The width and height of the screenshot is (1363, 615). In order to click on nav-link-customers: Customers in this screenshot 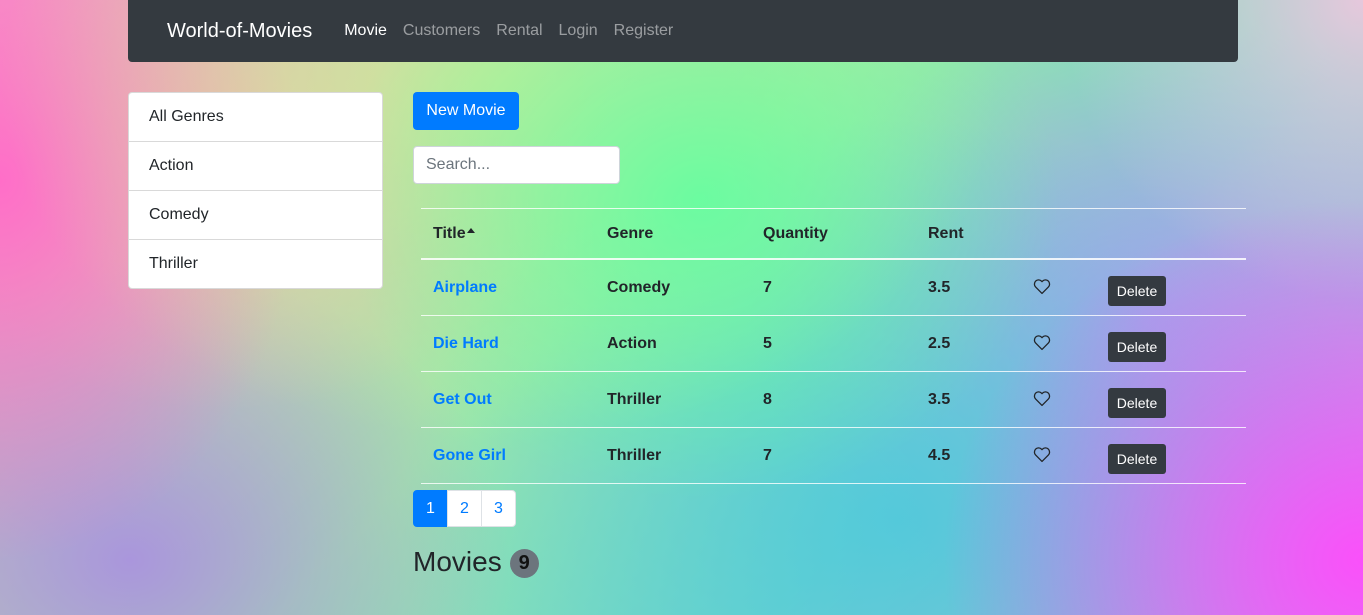, I will do `click(441, 31)`.